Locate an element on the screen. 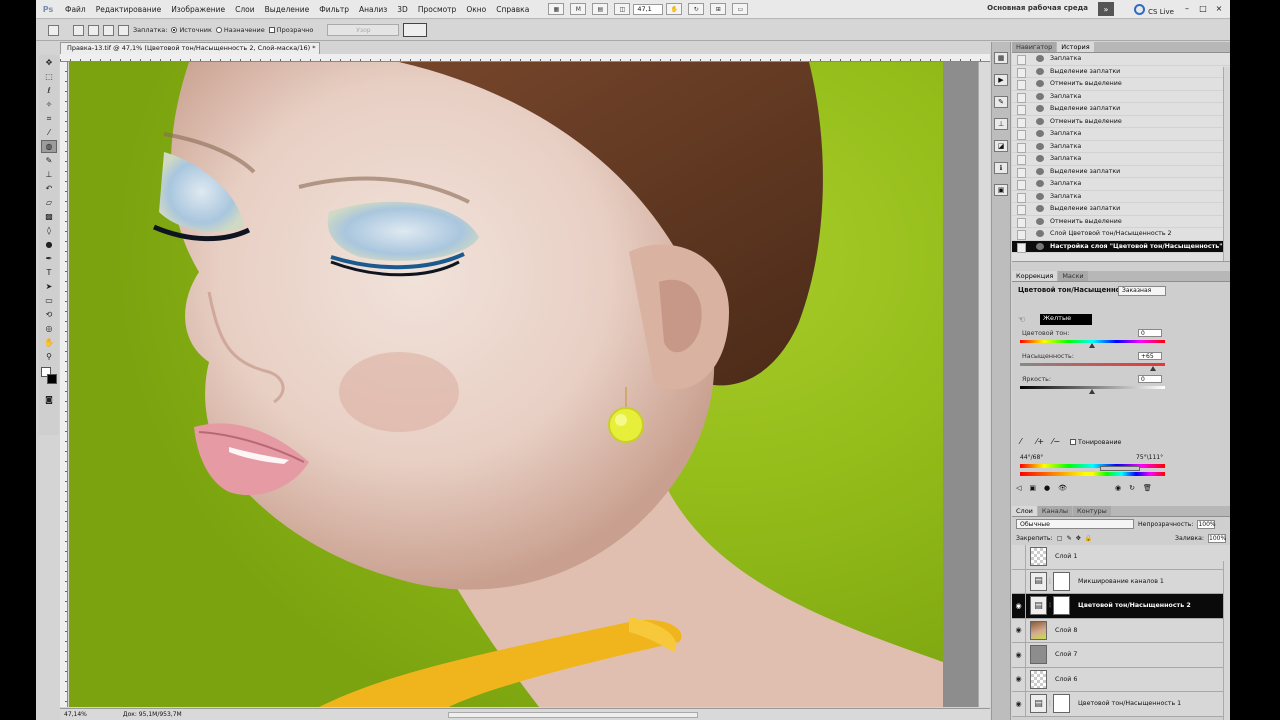 This screenshot has height=720, width=1280. quick-mask-icon: ◙ is located at coordinates (49, 399).